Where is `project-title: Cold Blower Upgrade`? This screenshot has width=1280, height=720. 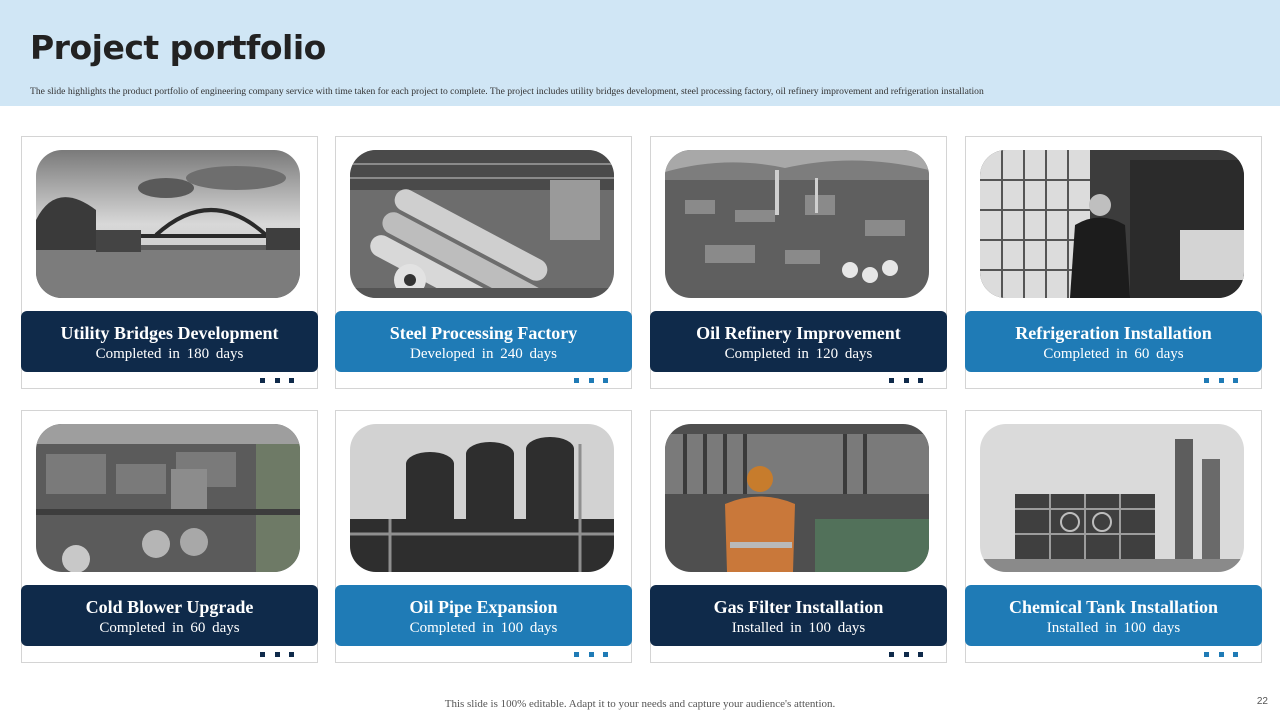 project-title: Cold Blower Upgrade is located at coordinates (169, 607).